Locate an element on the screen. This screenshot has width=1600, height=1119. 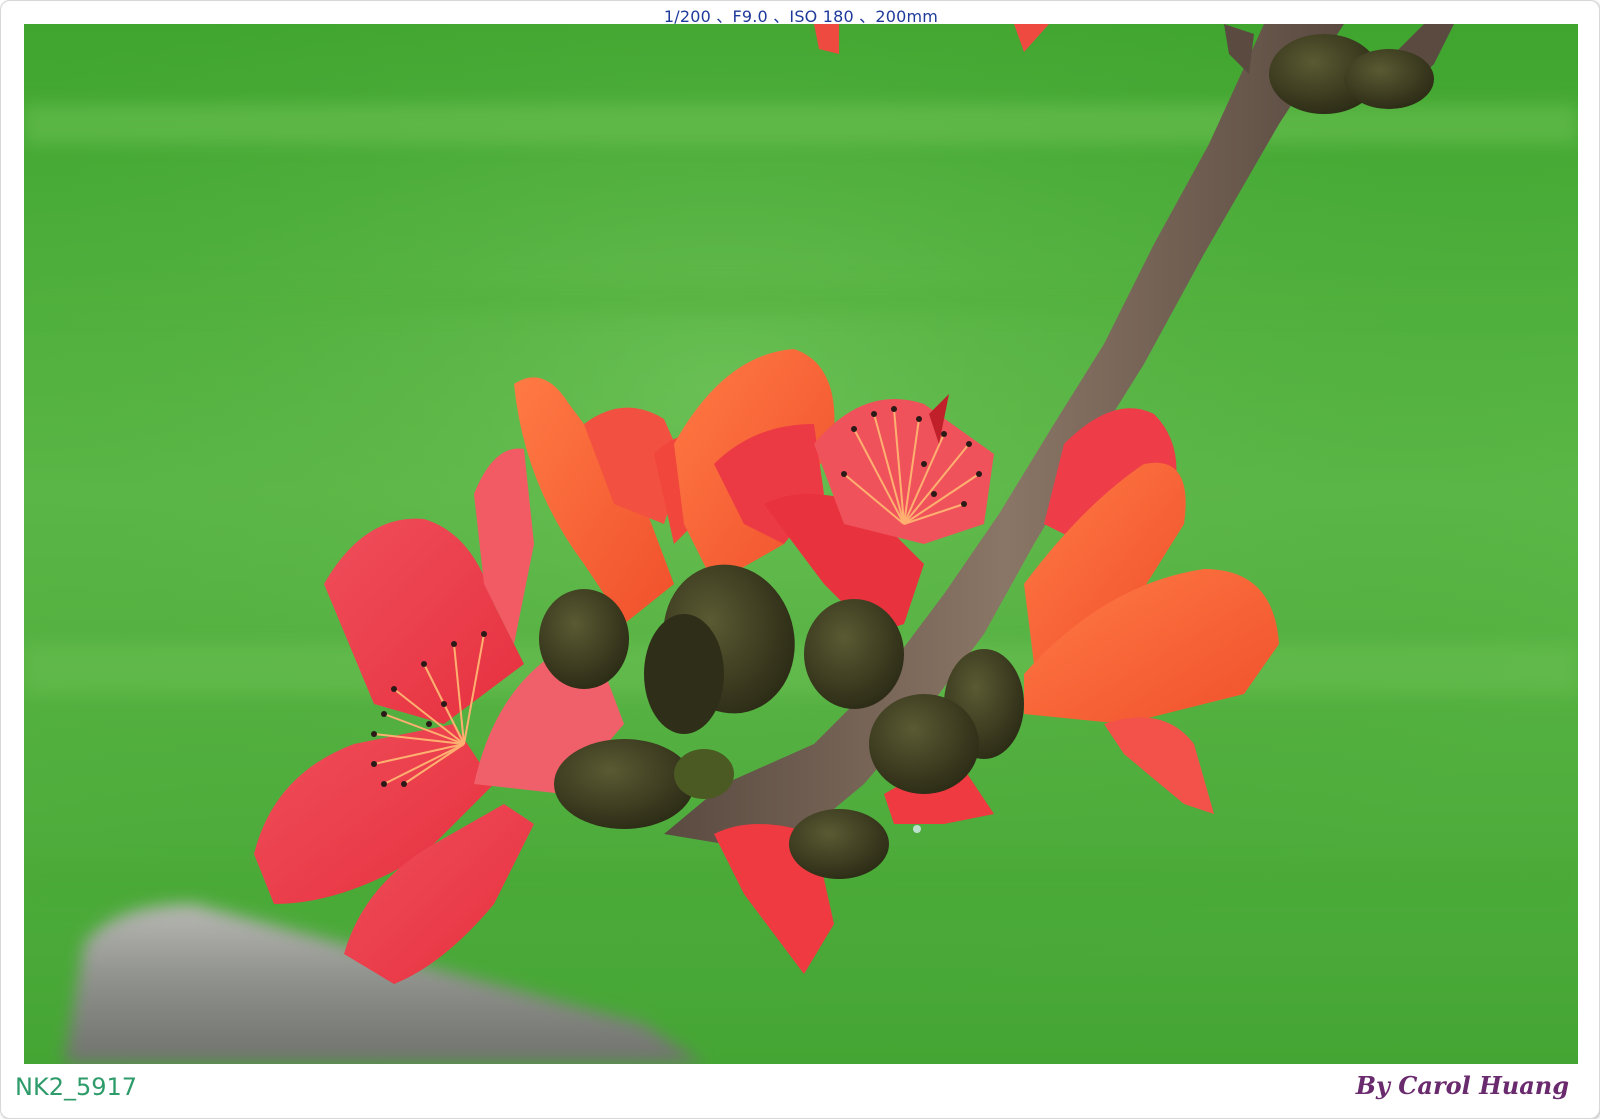
photographer-credit: By Carol Huang is located at coordinates (1462, 1085).